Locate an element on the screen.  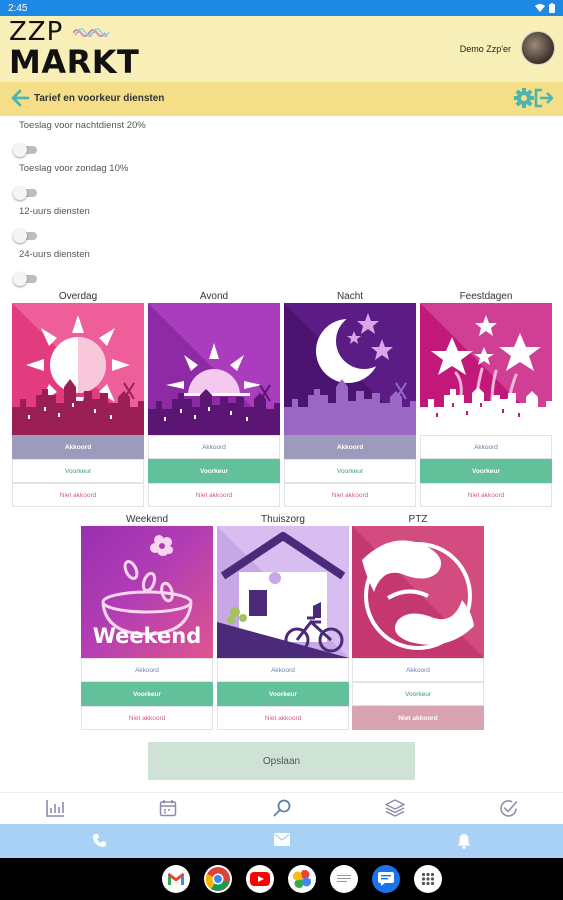
wifi-icon is located at coordinates (540, 8).